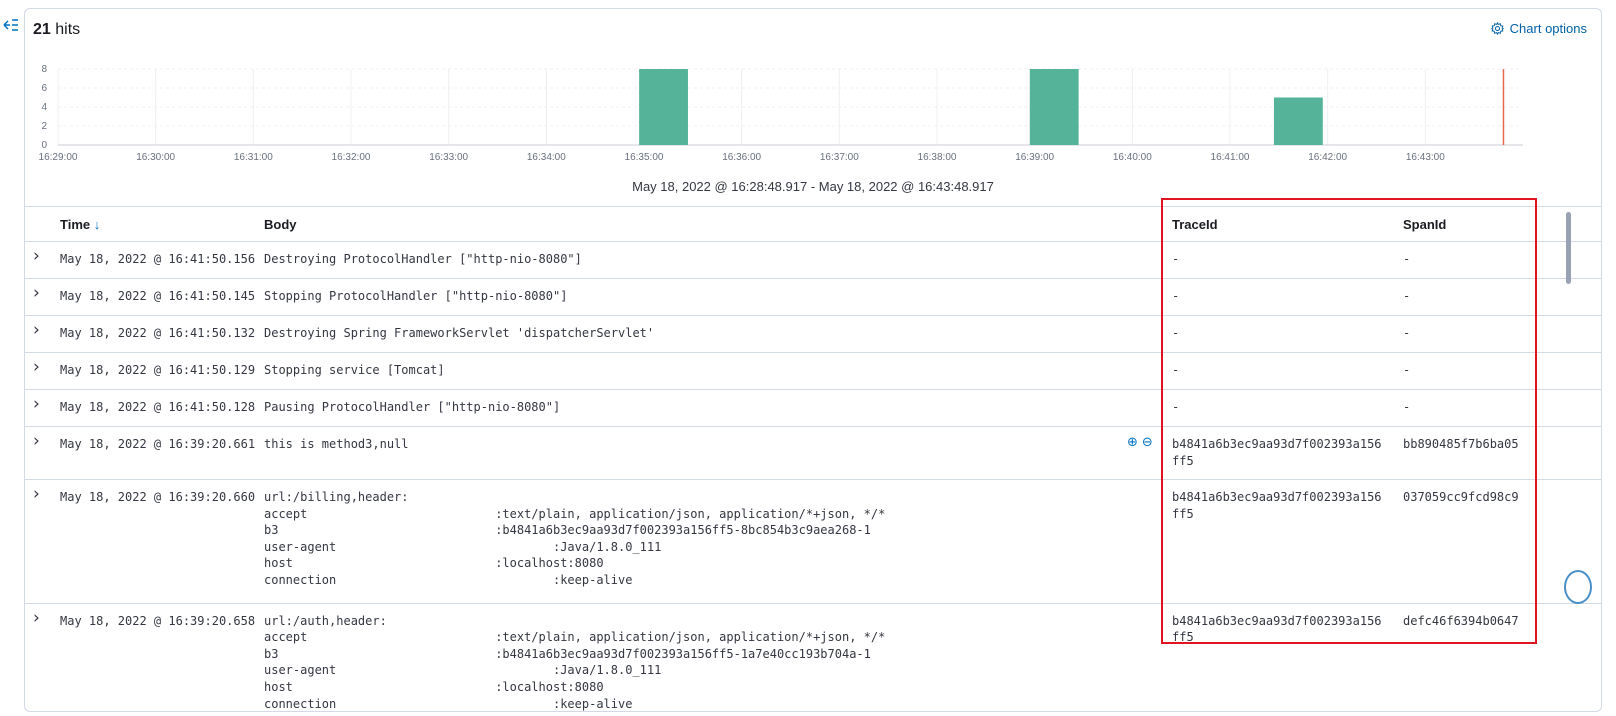  Describe the element at coordinates (158, 296) in the screenshot. I see `cell-time: May 18, 2022 @ 16:41:50.145` at that location.